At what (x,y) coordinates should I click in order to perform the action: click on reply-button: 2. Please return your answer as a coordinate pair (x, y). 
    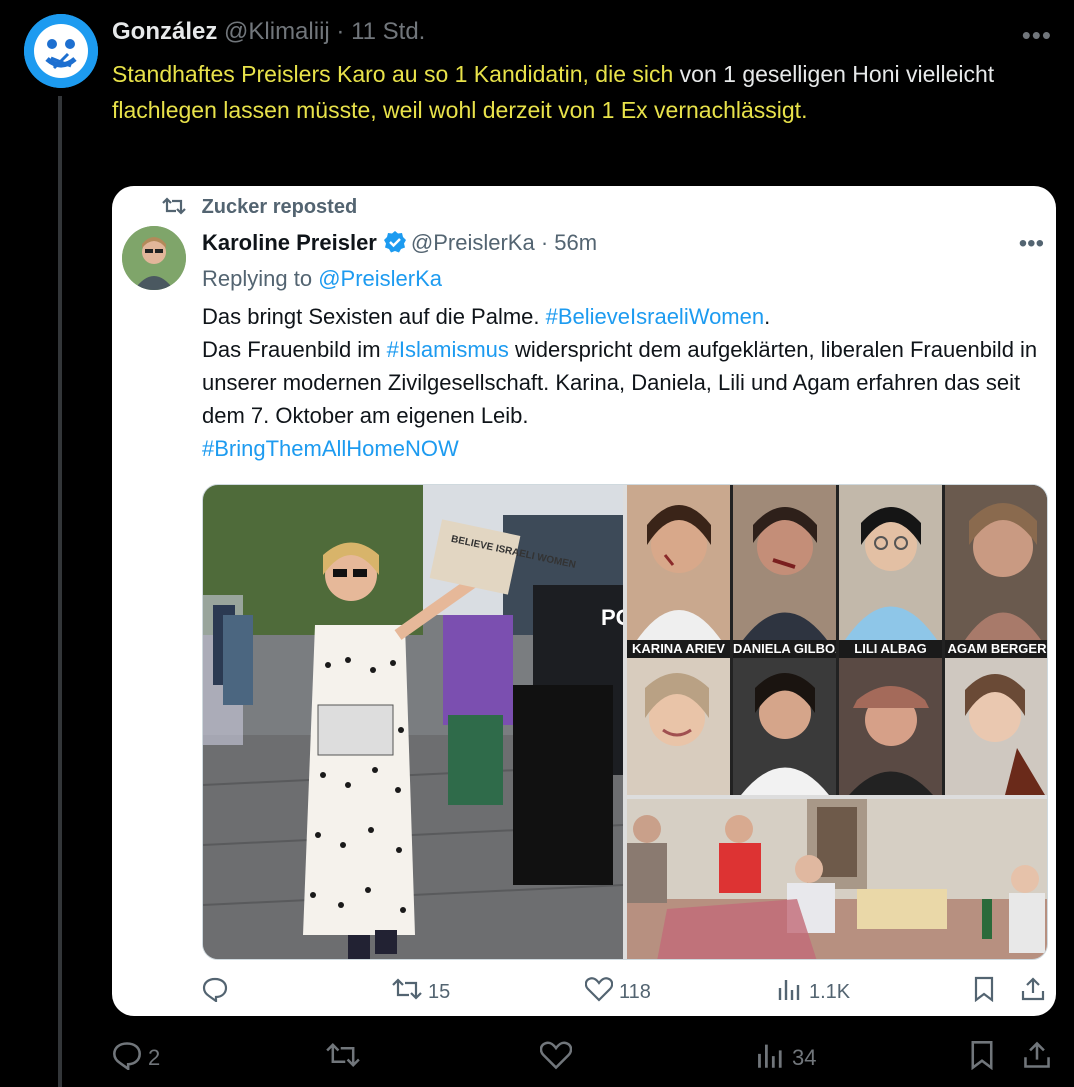
    Looking at the image, I should click on (136, 1058).